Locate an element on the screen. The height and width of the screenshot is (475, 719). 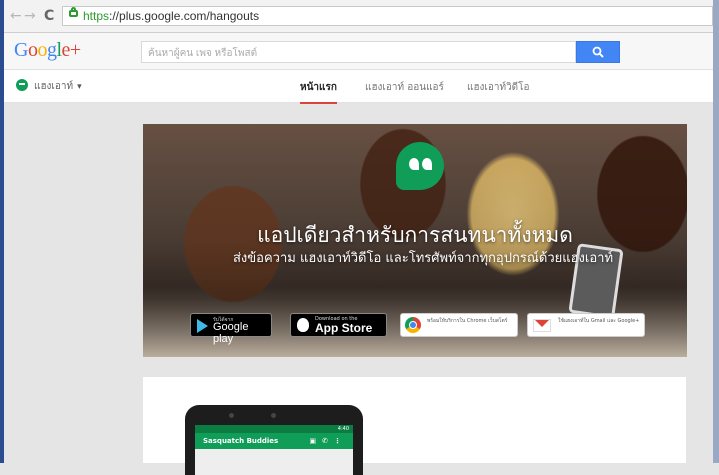
google-plus-logo: Google+ is located at coordinates (47, 50).